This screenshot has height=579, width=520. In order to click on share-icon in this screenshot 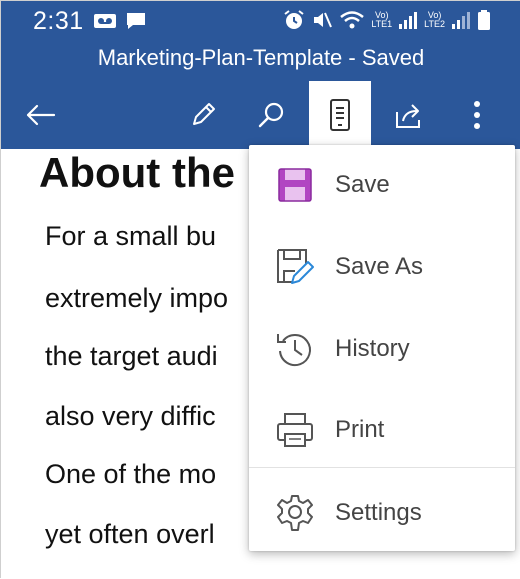, I will do `click(408, 116)`.